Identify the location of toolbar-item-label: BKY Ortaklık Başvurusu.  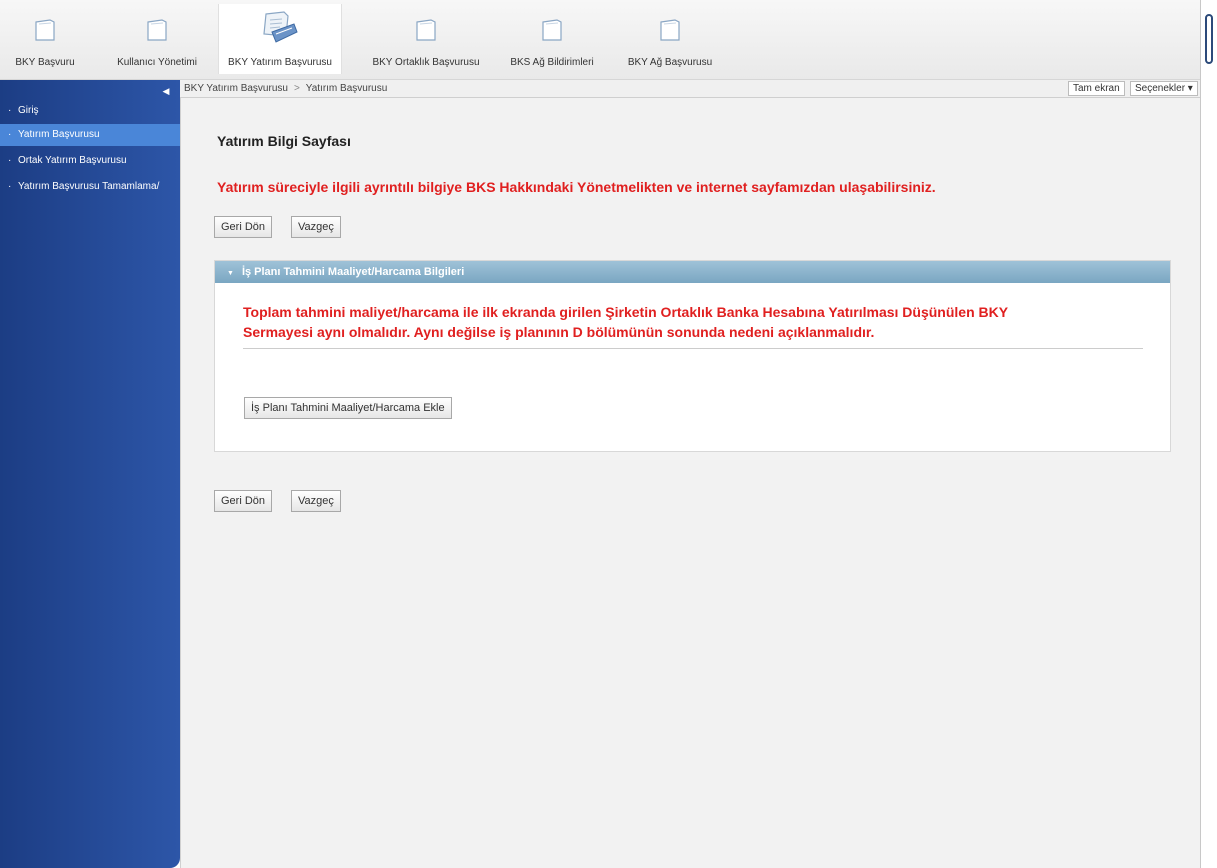
(426, 62).